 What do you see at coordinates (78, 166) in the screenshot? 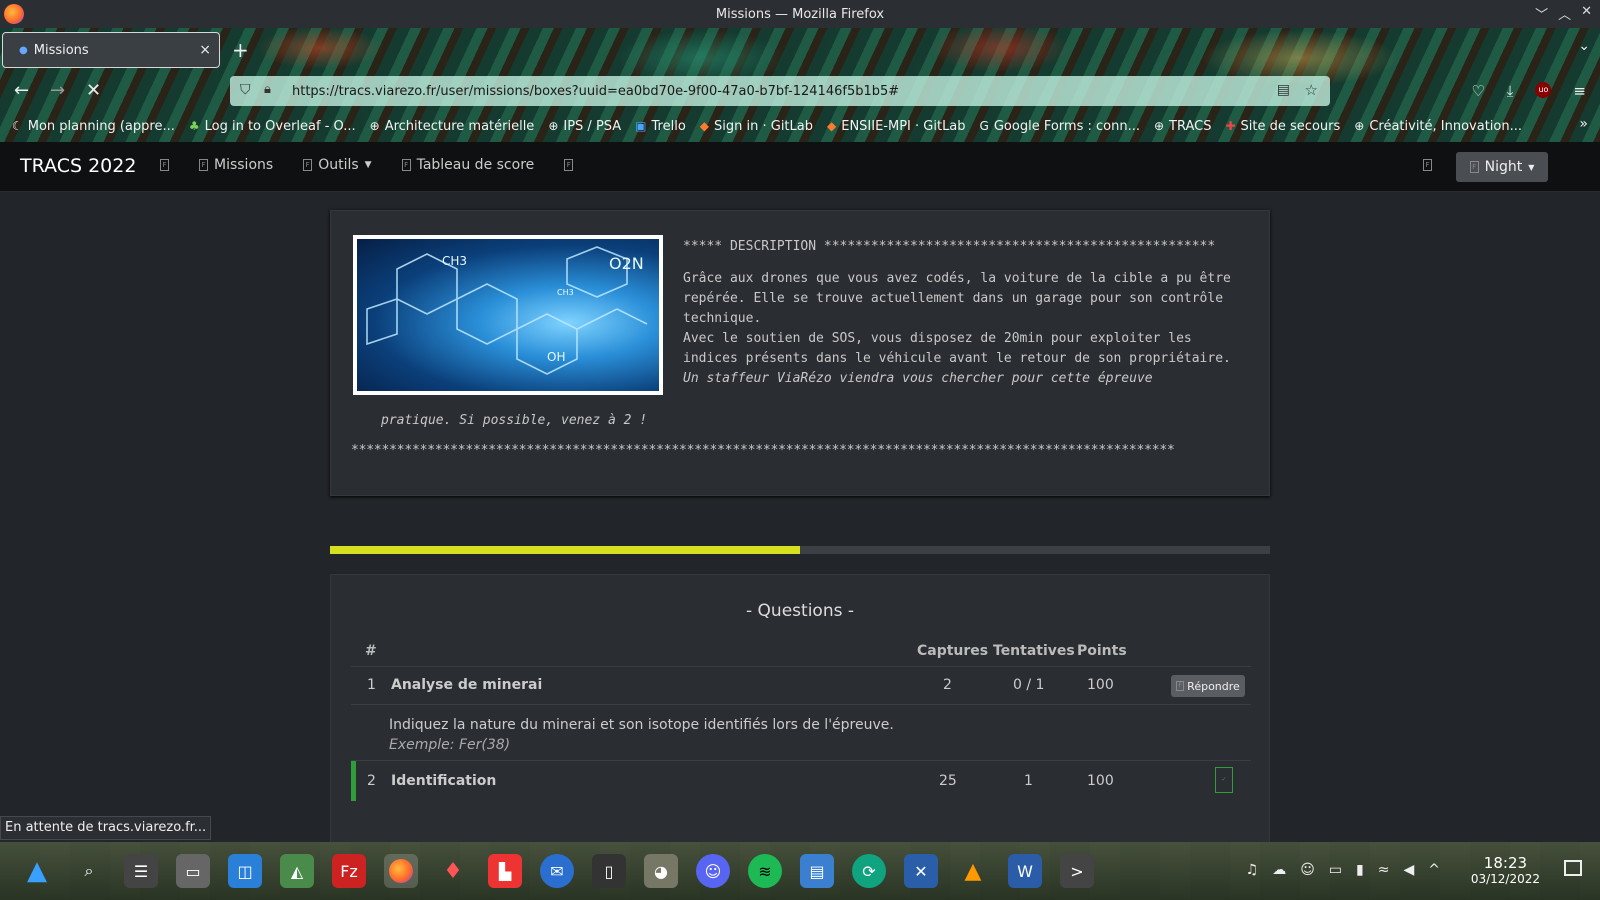
I see `site-brand: TRACS 2022` at bounding box center [78, 166].